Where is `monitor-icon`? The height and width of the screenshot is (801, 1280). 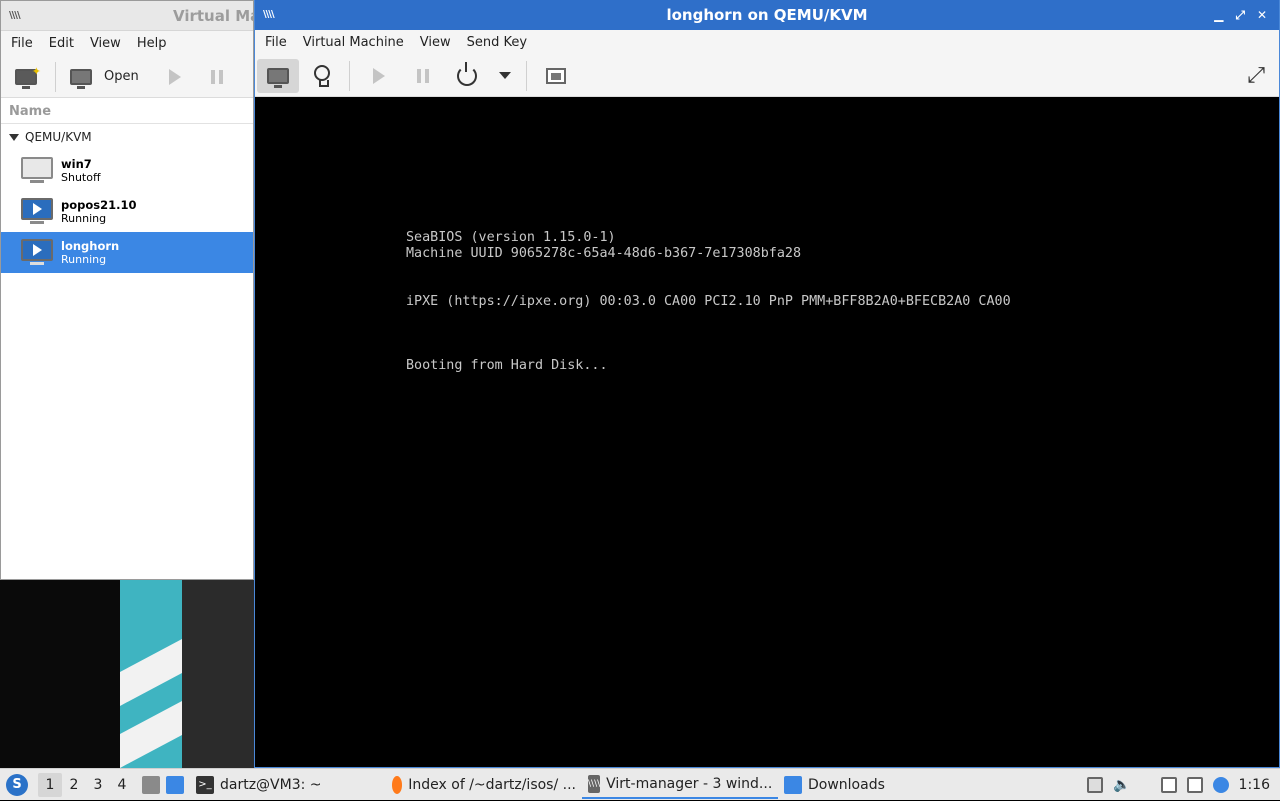 monitor-icon is located at coordinates (278, 77).